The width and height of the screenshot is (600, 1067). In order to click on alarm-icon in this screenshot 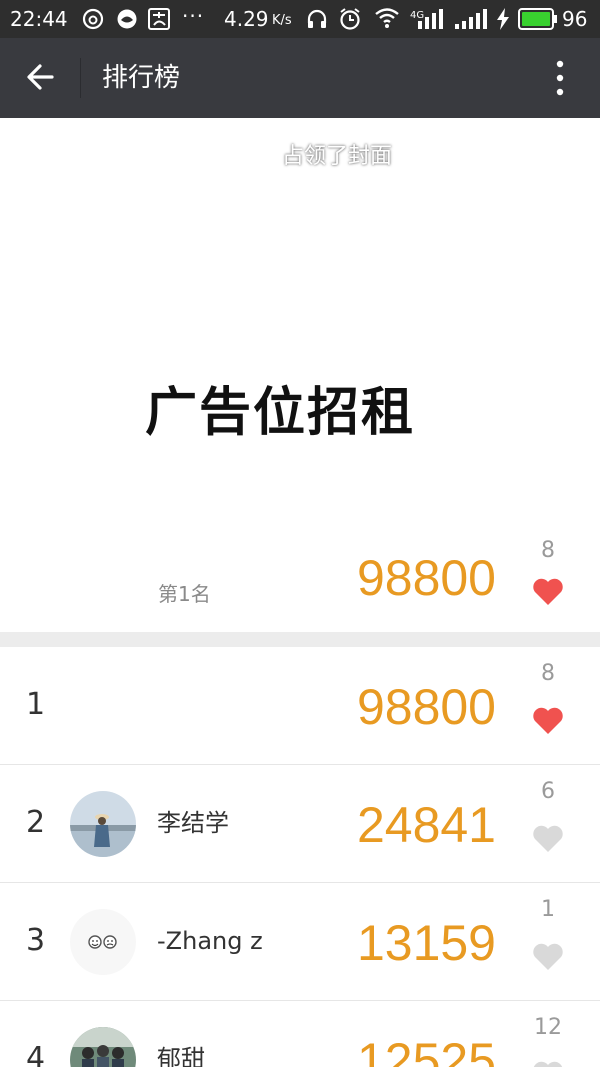, I will do `click(350, 19)`.